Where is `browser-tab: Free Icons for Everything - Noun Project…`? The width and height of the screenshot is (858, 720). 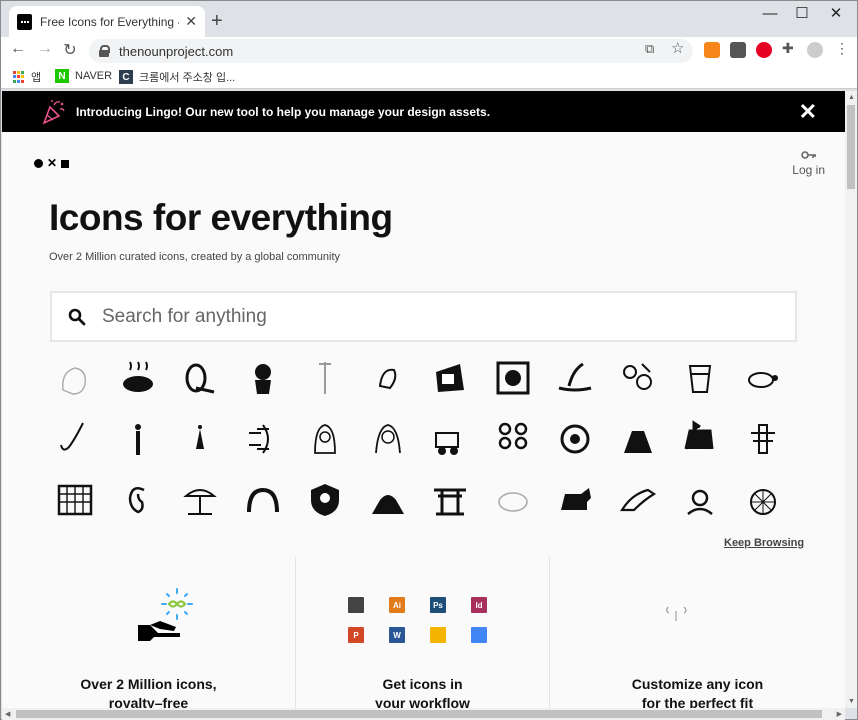
browser-tab: Free Icons for Everything - Noun Project… is located at coordinates (107, 21).